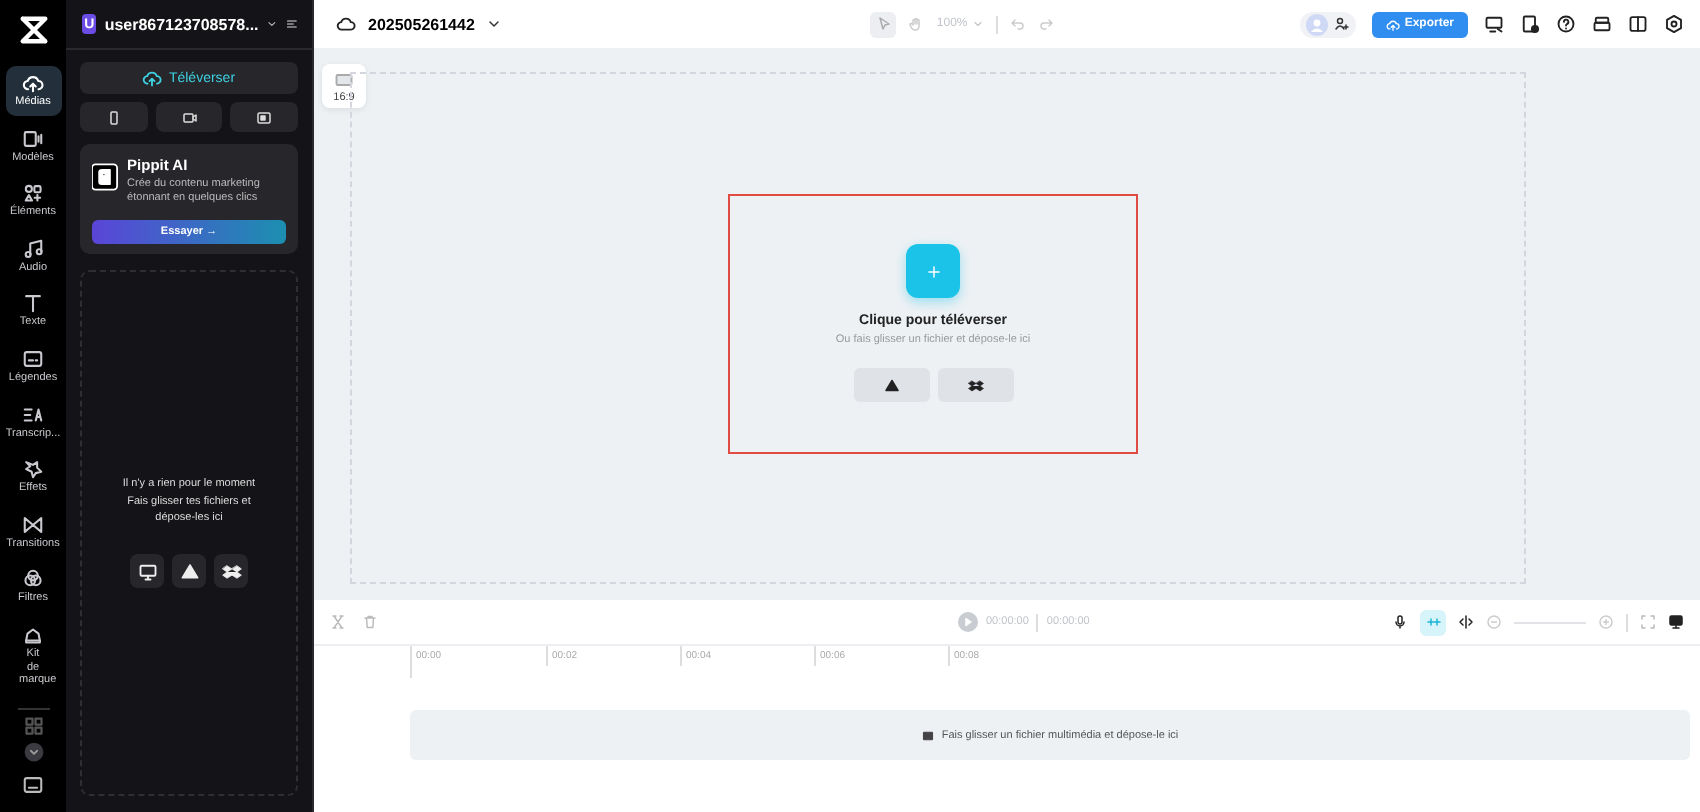  I want to click on triangle-button, so click(189, 571).